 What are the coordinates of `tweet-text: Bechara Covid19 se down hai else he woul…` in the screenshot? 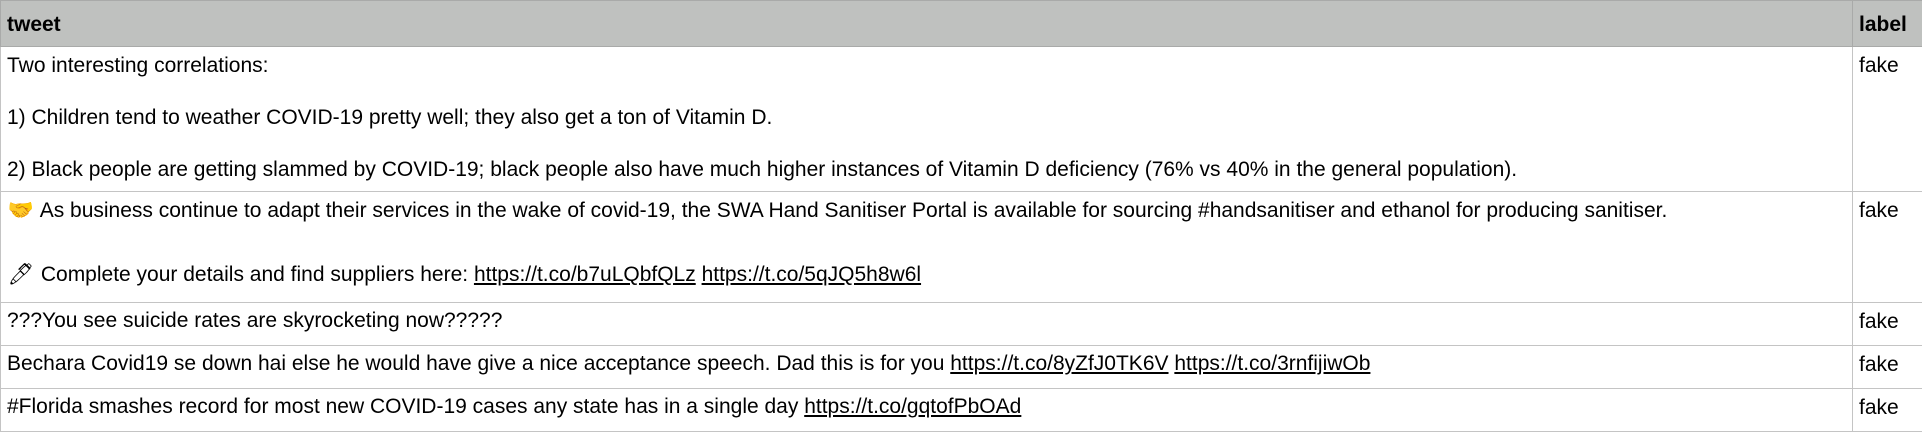 It's located at (475, 363).